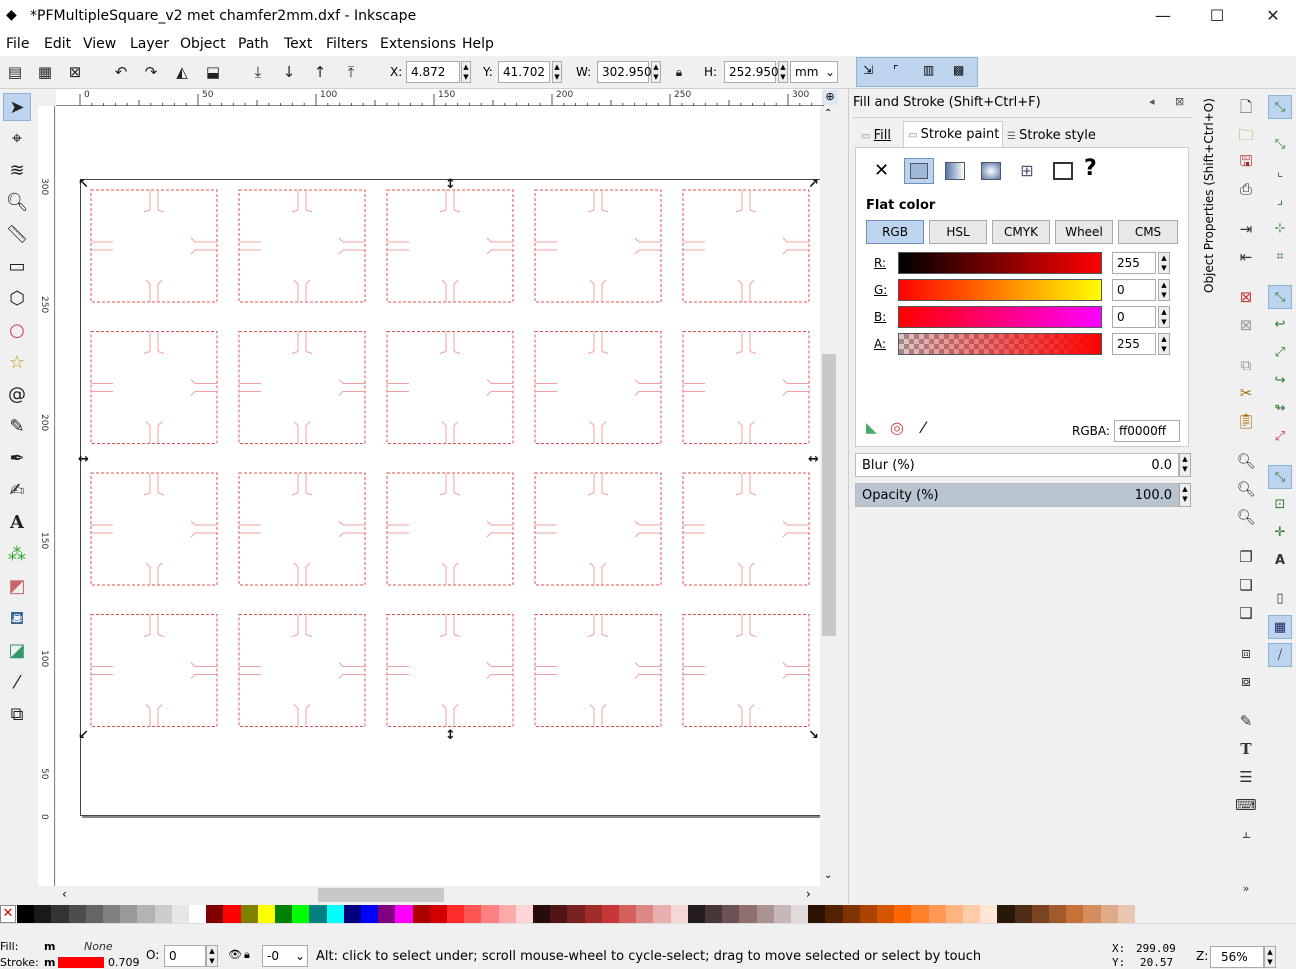 The height and width of the screenshot is (969, 1296). I want to click on y-spinner: ▲ ▼, so click(557, 72).